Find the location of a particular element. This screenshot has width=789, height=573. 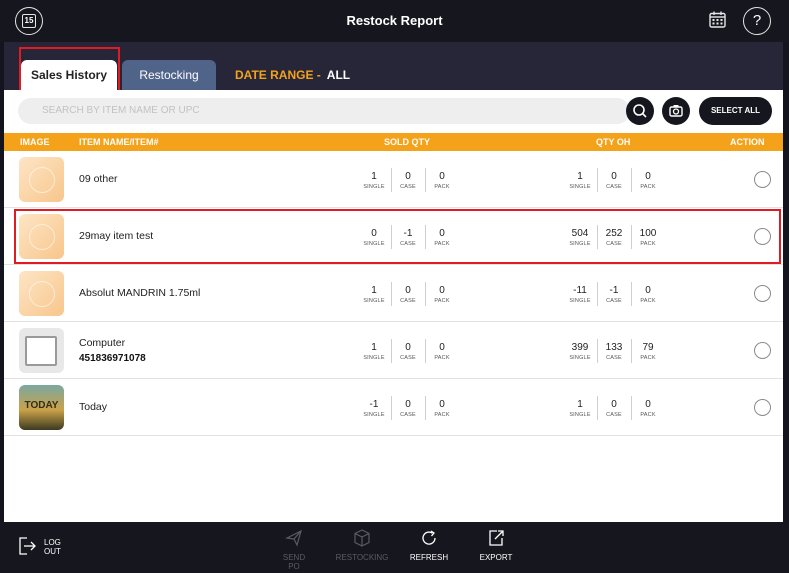

qoh-single: -11 is located at coordinates (580, 290).